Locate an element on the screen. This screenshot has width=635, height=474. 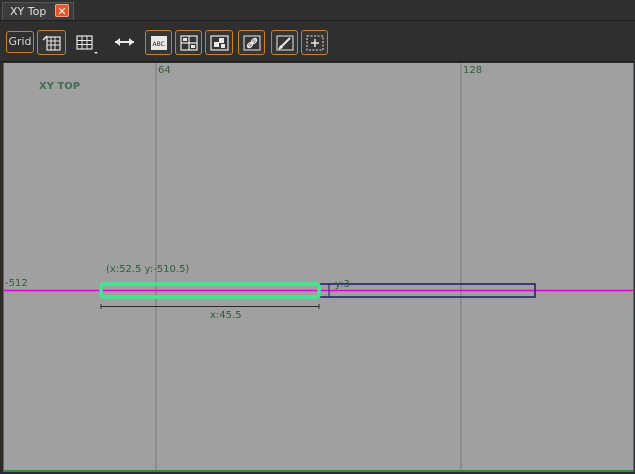
tab-xy-top: XY Top ✕ is located at coordinates (38, 11).